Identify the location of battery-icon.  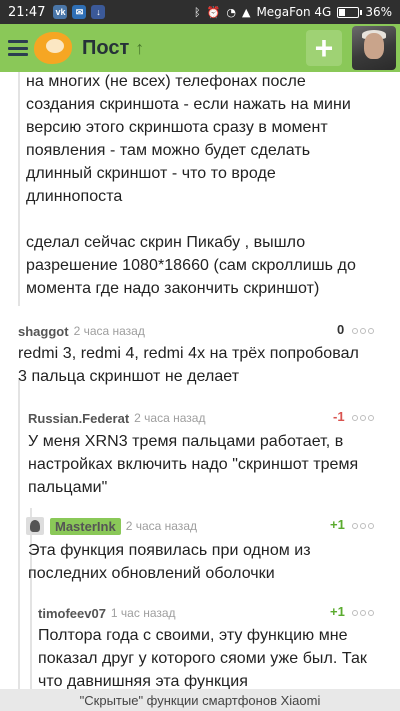
(350, 12).